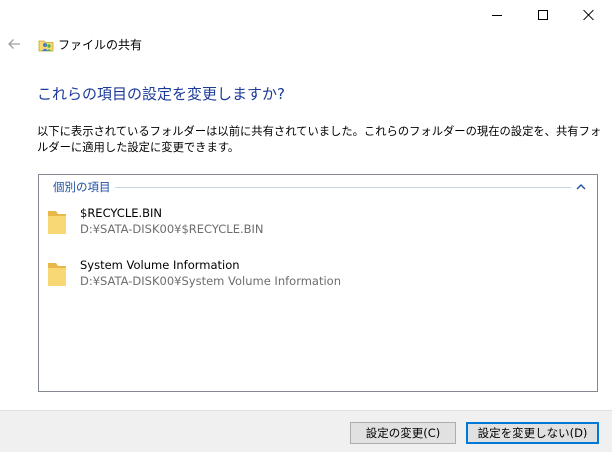 Image resolution: width=612 pixels, height=452 pixels. I want to click on minimize-icon, so click(497, 15).